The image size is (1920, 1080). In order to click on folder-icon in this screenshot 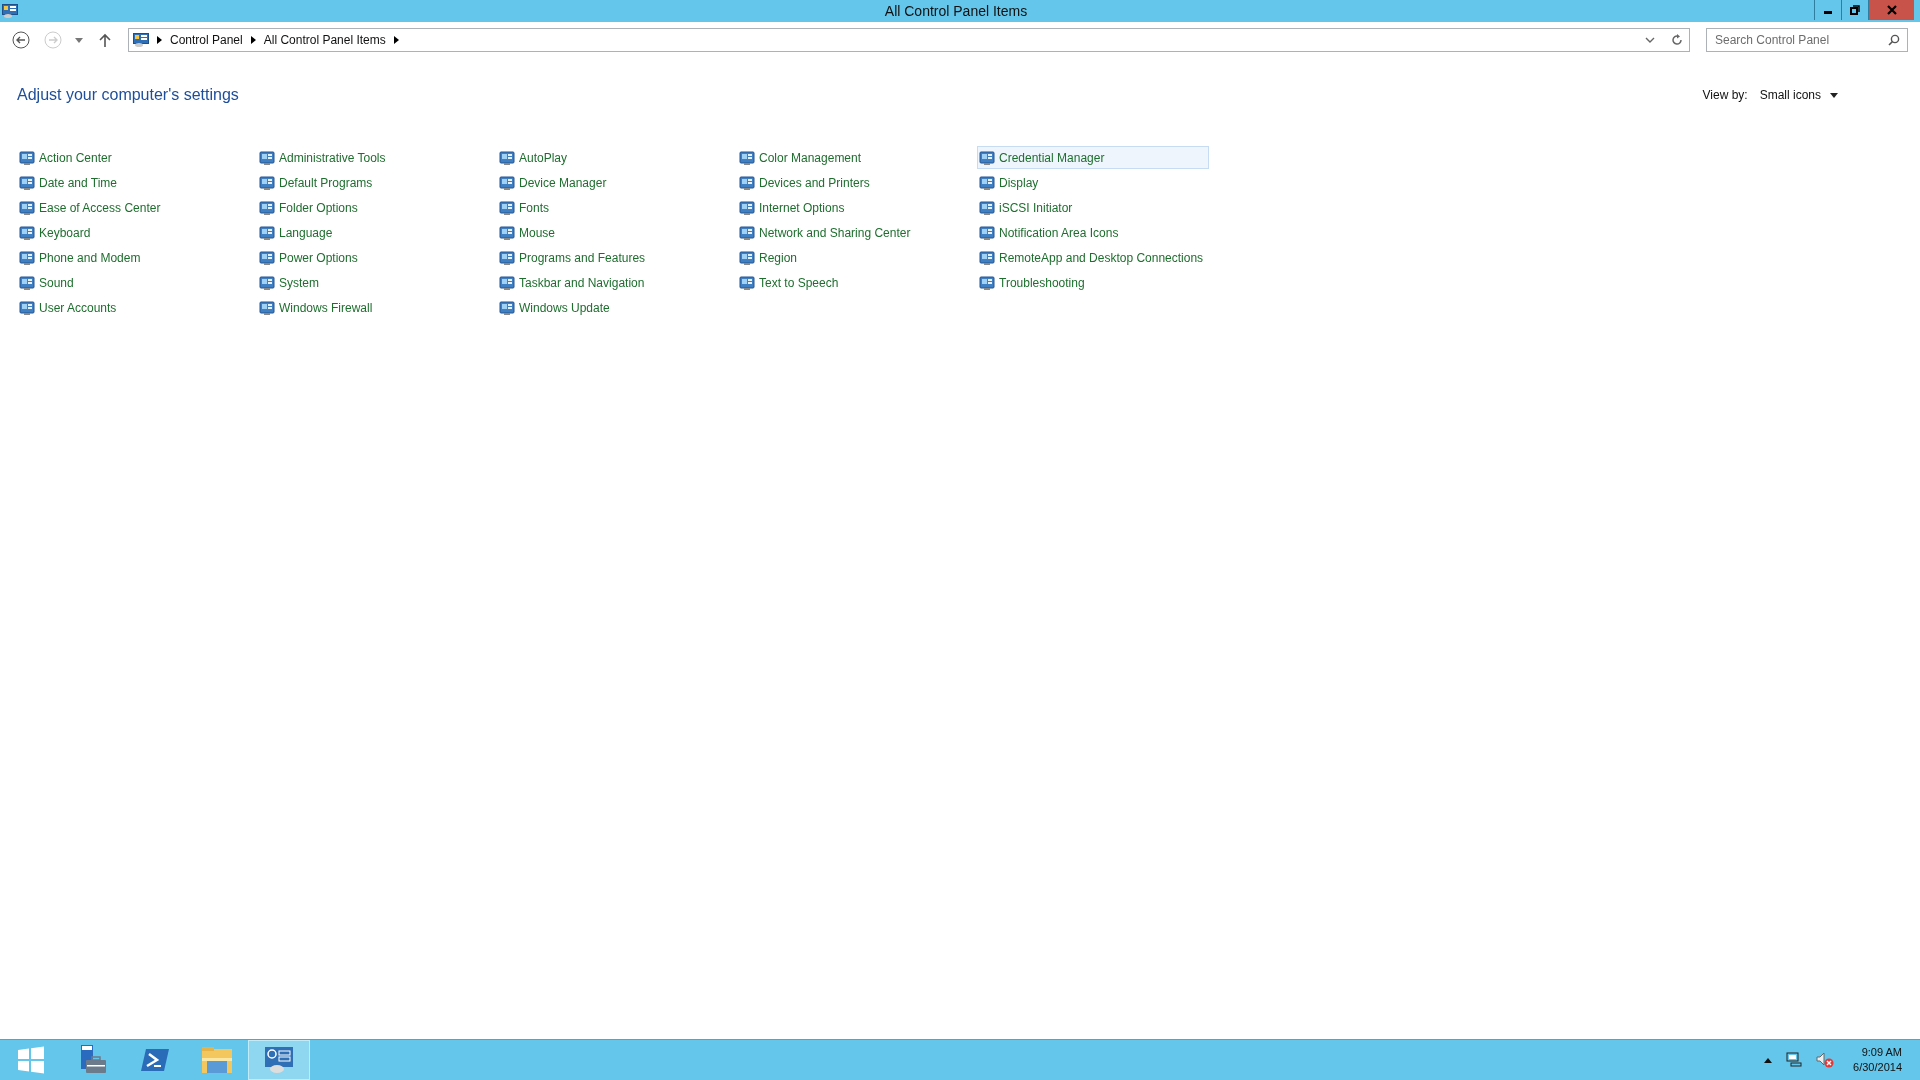, I will do `click(217, 1060)`.